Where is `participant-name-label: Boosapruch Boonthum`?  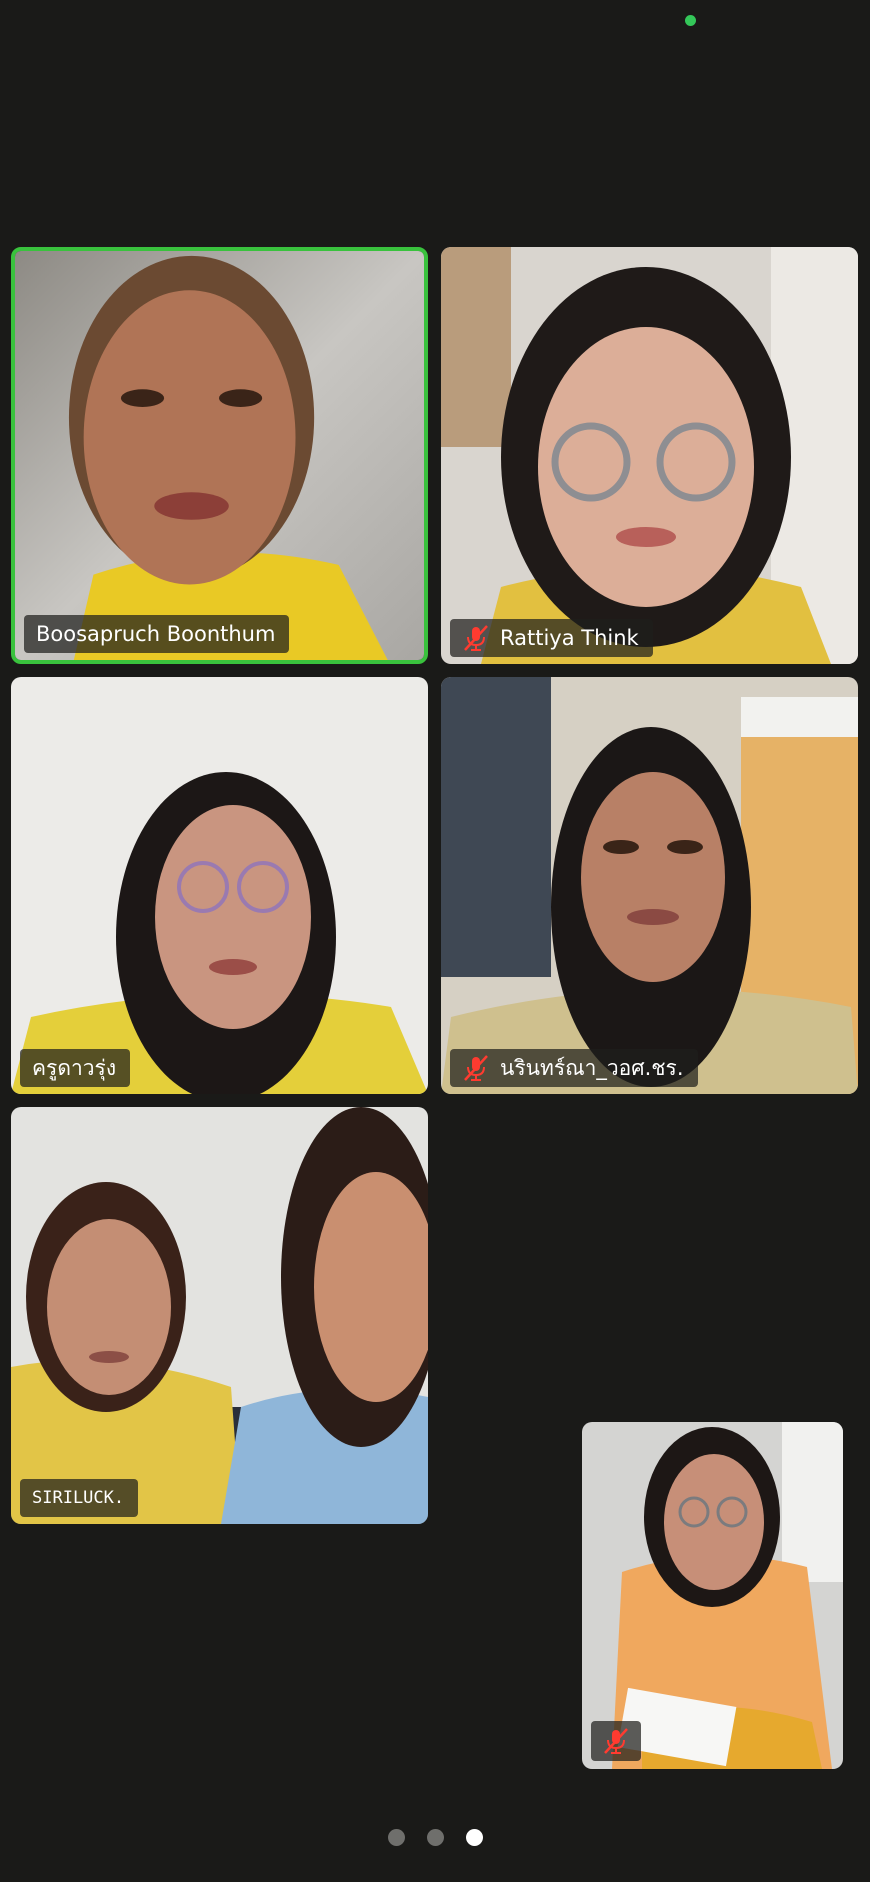
participant-name-label: Boosapruch Boonthum is located at coordinates (157, 634).